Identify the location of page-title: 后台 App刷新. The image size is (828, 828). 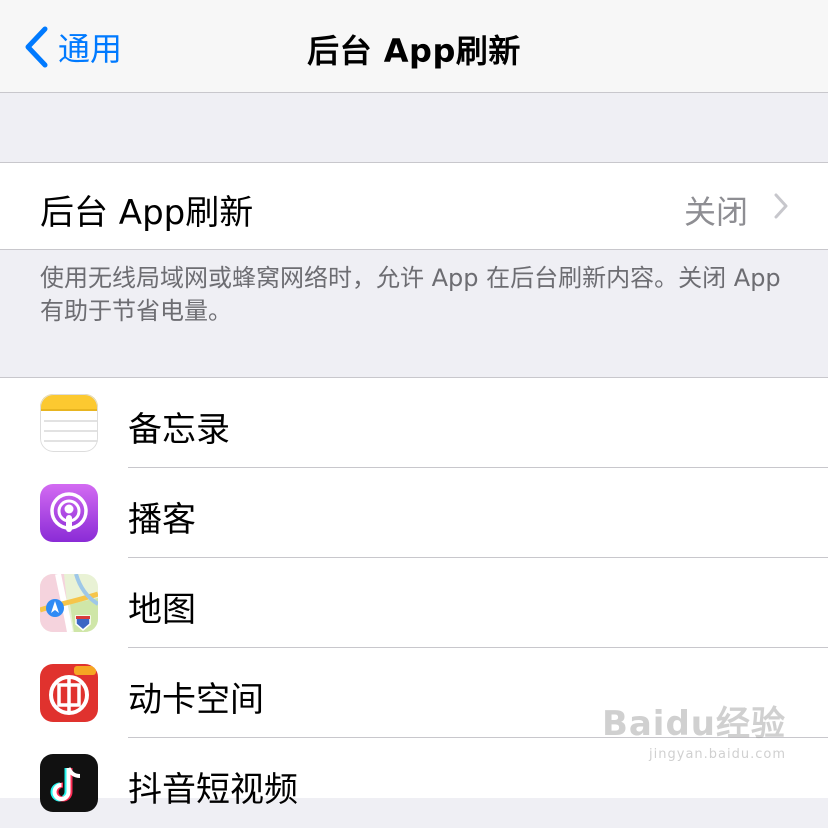
(414, 51).